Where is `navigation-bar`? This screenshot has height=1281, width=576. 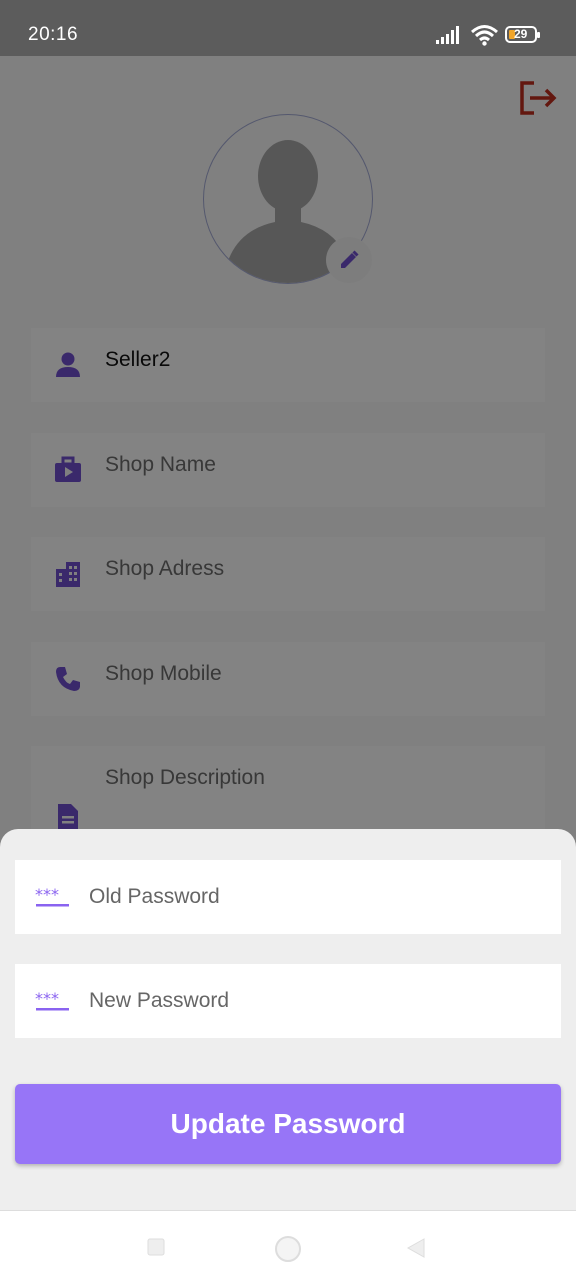
navigation-bar is located at coordinates (288, 1245).